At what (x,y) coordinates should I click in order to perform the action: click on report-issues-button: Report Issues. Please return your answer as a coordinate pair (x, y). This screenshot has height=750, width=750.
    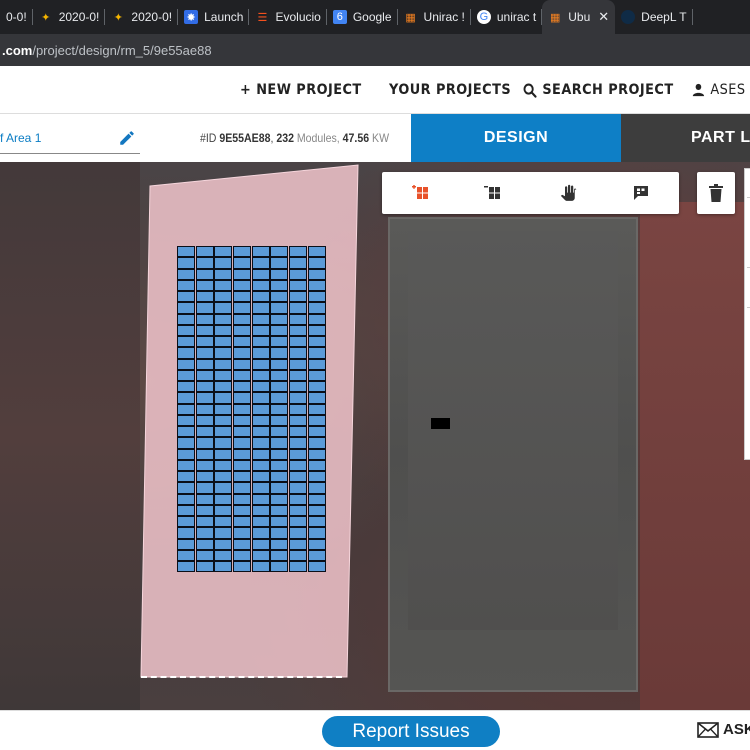
    Looking at the image, I should click on (411, 731).